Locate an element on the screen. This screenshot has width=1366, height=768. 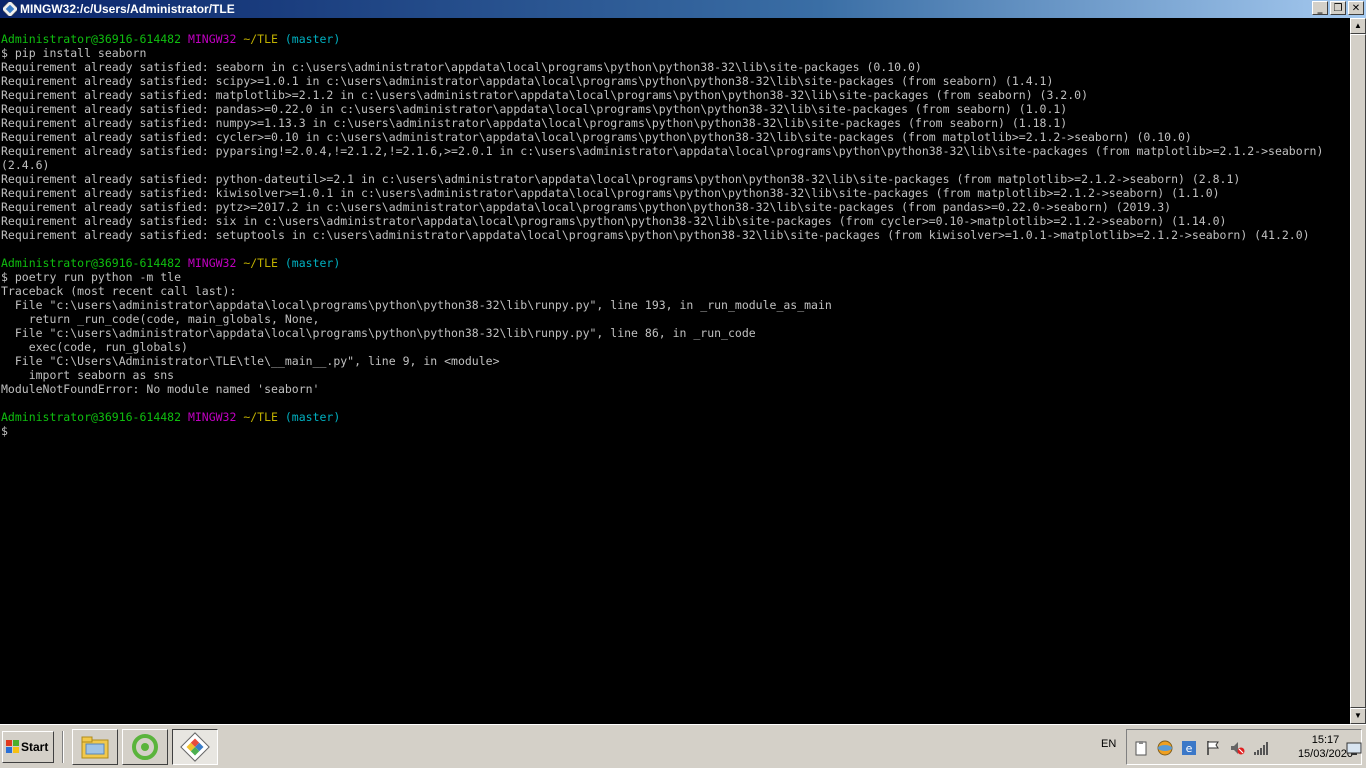
action-center-flag-icon is located at coordinates (1213, 748).